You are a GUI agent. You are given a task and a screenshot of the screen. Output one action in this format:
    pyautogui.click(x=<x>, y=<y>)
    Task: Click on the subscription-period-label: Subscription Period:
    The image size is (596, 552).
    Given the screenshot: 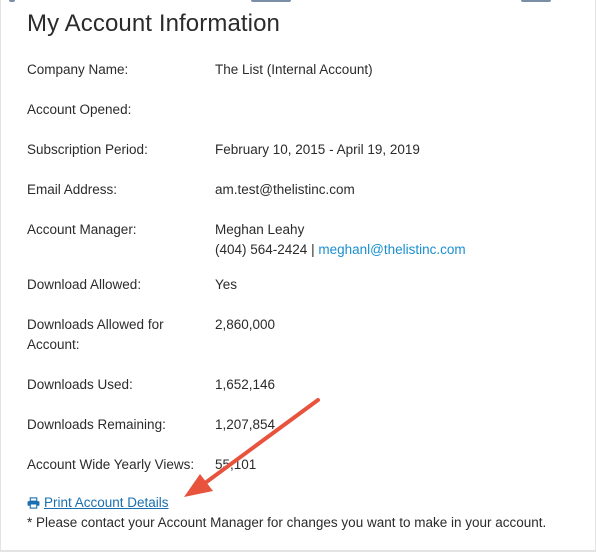 What is the action you would take?
    pyautogui.click(x=87, y=149)
    